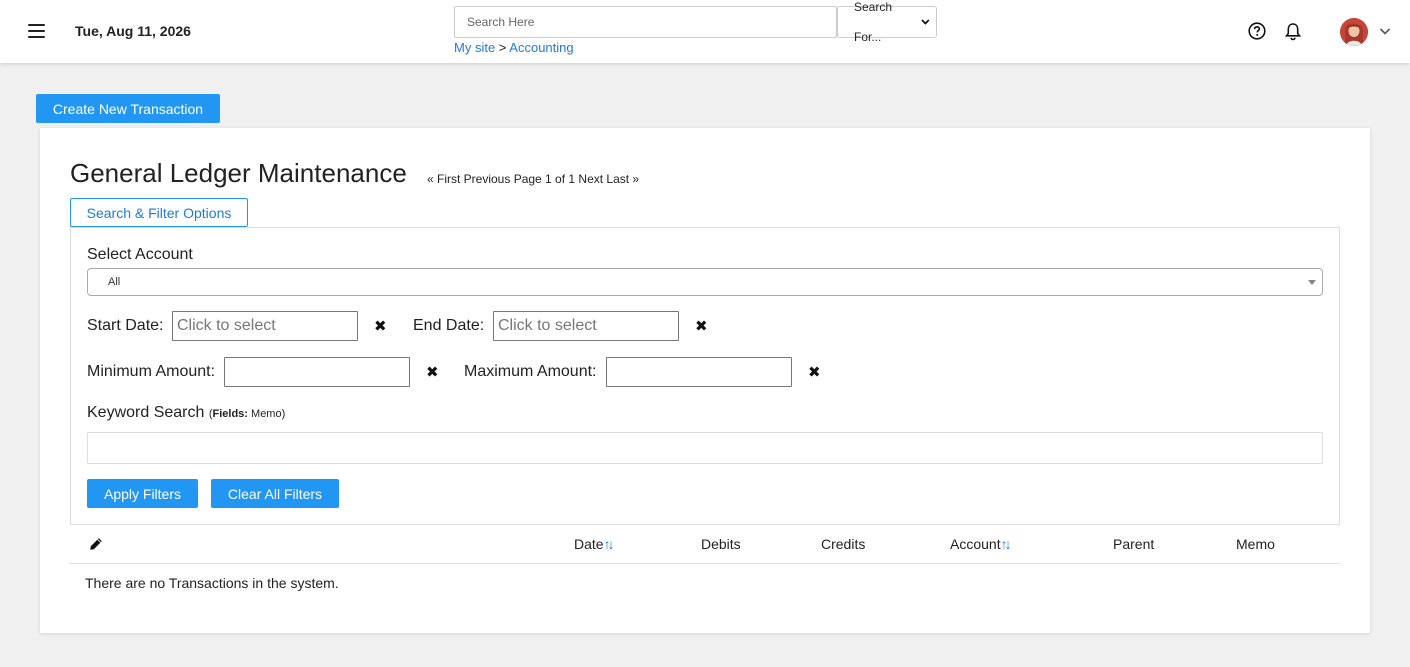 The height and width of the screenshot is (667, 1410). I want to click on current-date: Tue, Aug 11, 2026, so click(133, 31).